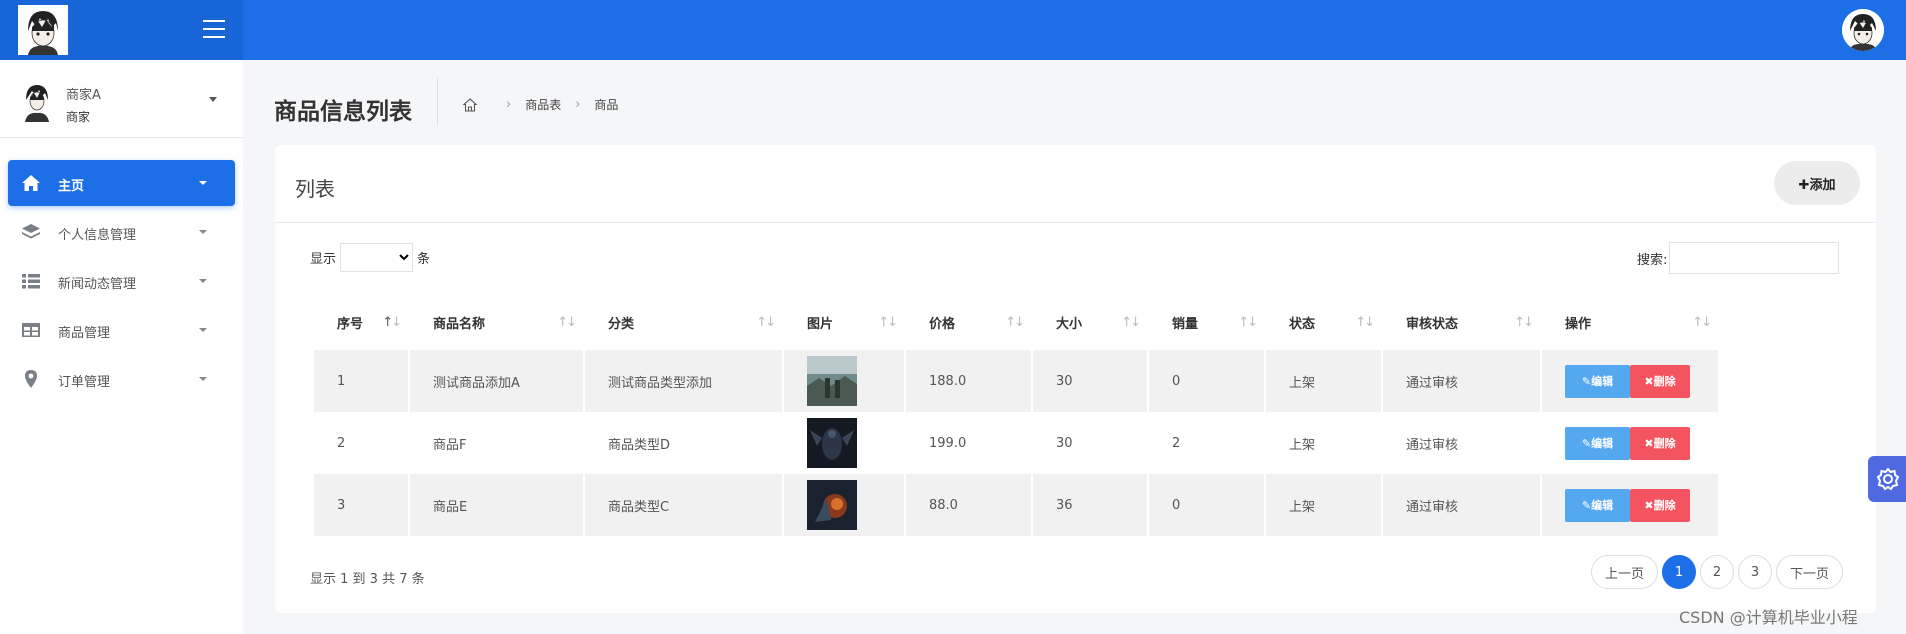 This screenshot has height=634, width=1906. What do you see at coordinates (1090, 505) in the screenshot?
I see `cell-size: 36` at bounding box center [1090, 505].